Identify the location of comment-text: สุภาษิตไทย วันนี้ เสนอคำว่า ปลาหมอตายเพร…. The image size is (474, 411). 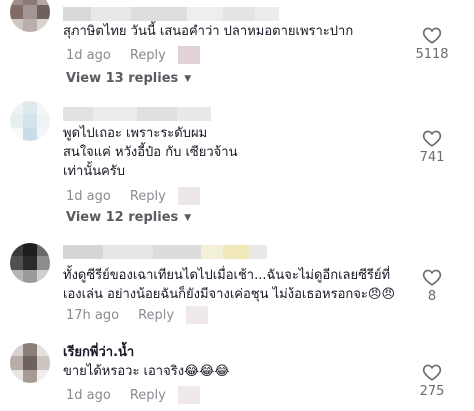
(208, 31).